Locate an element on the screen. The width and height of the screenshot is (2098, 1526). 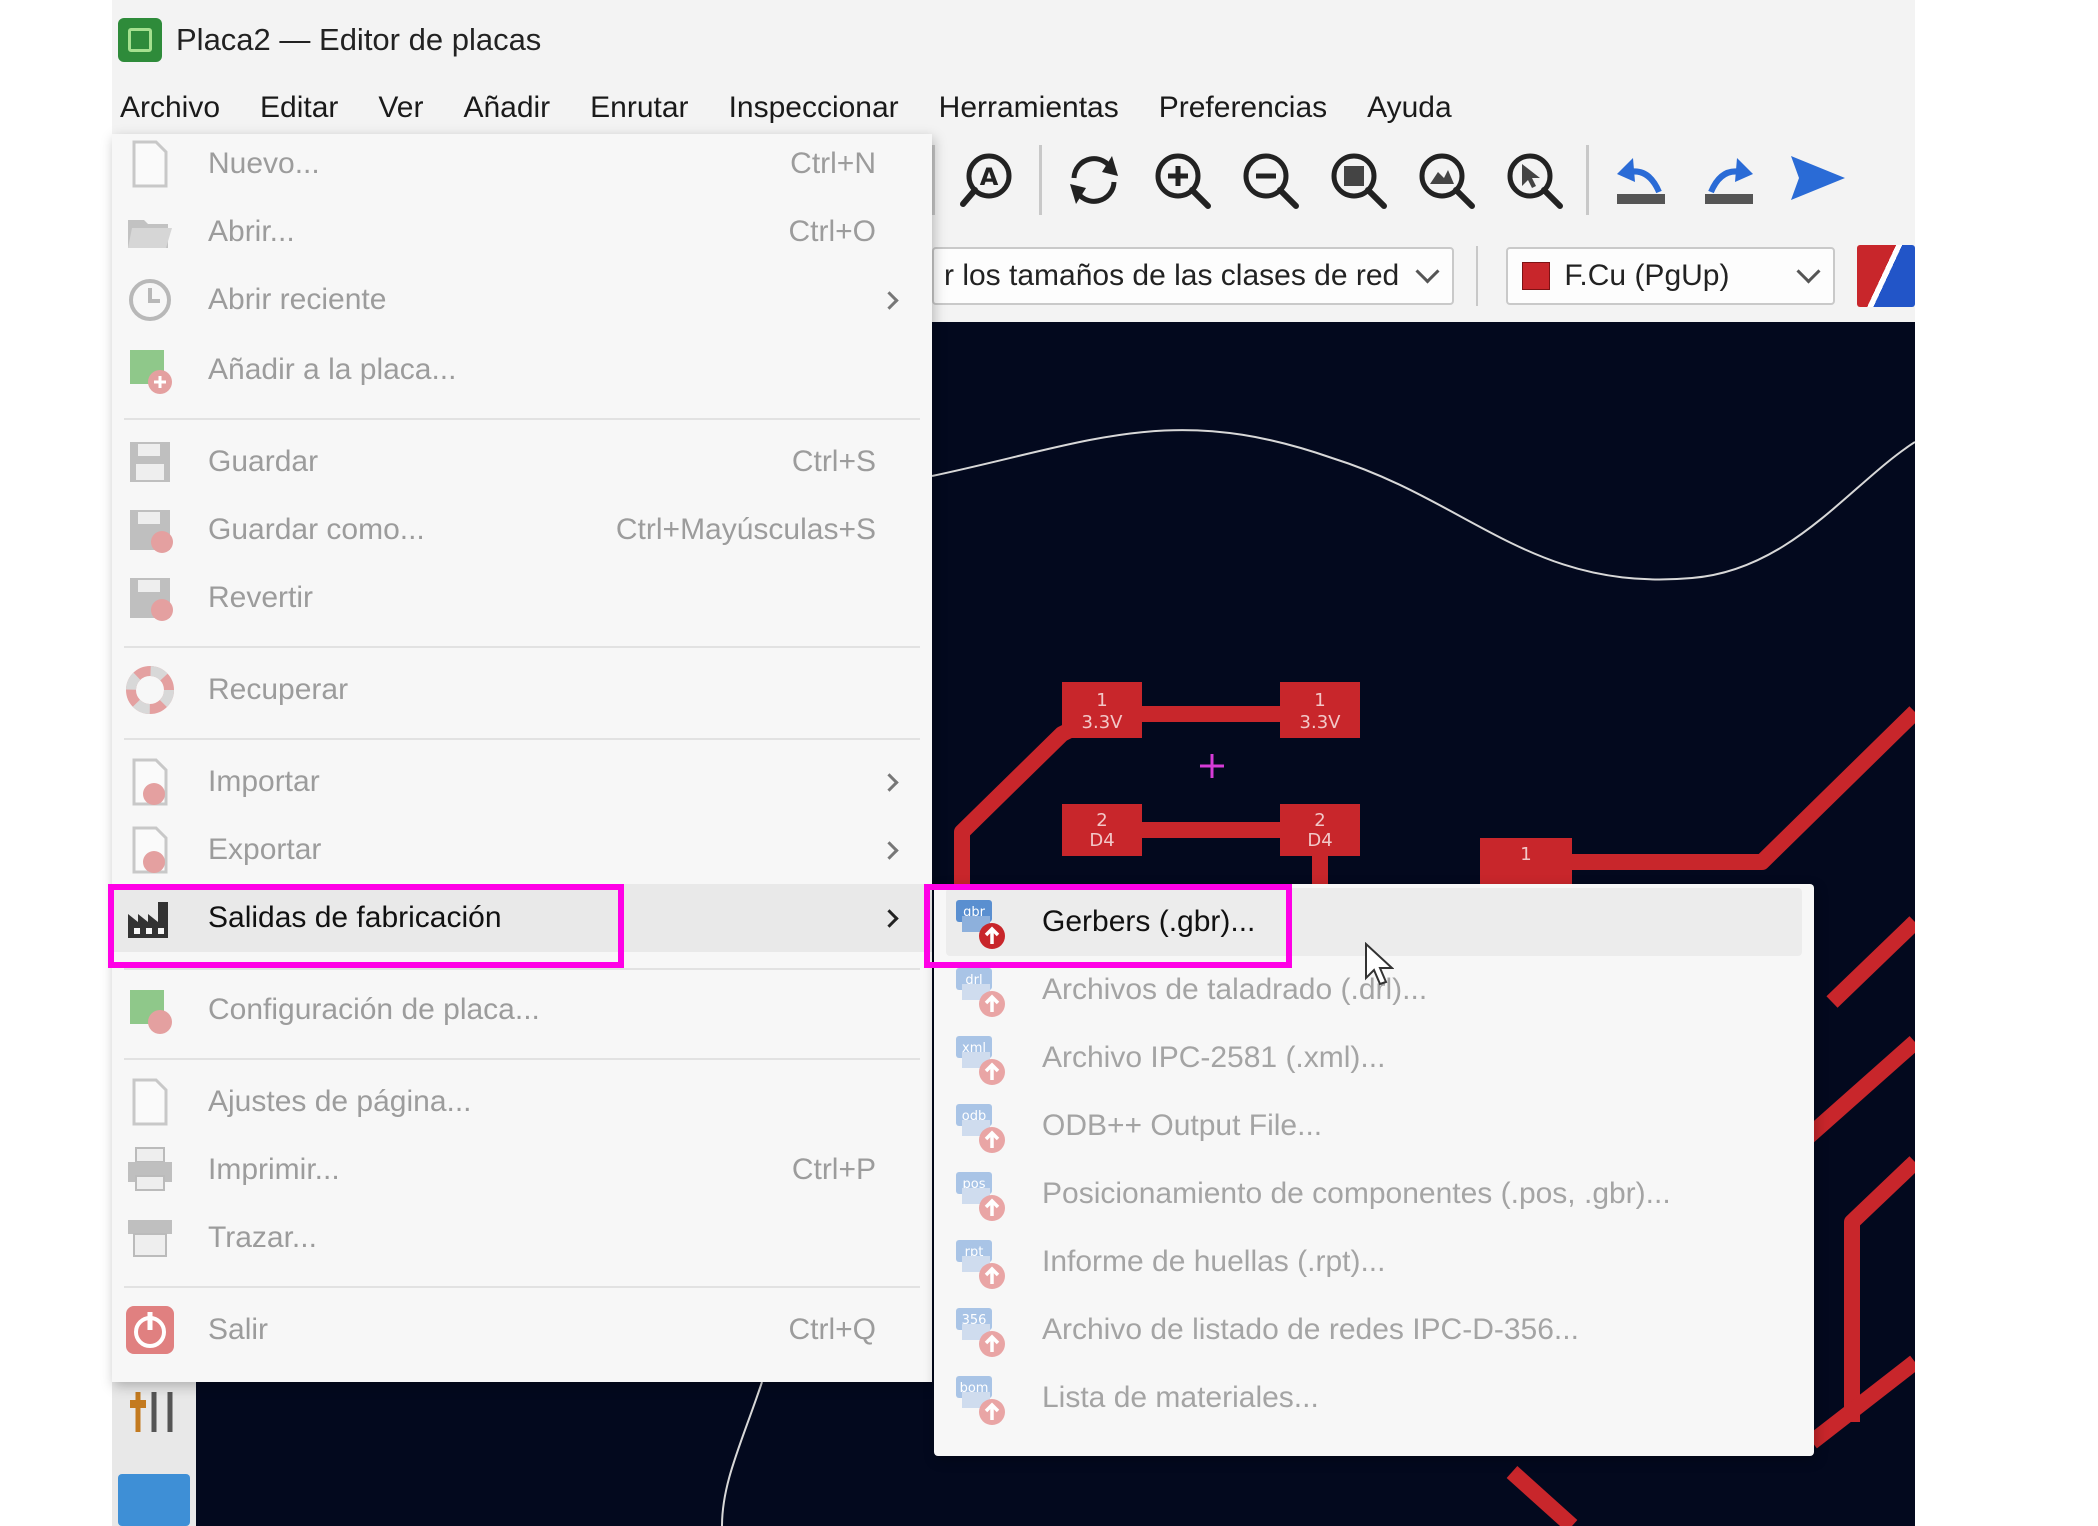
file-export-icon: pos is located at coordinates (980, 1196).